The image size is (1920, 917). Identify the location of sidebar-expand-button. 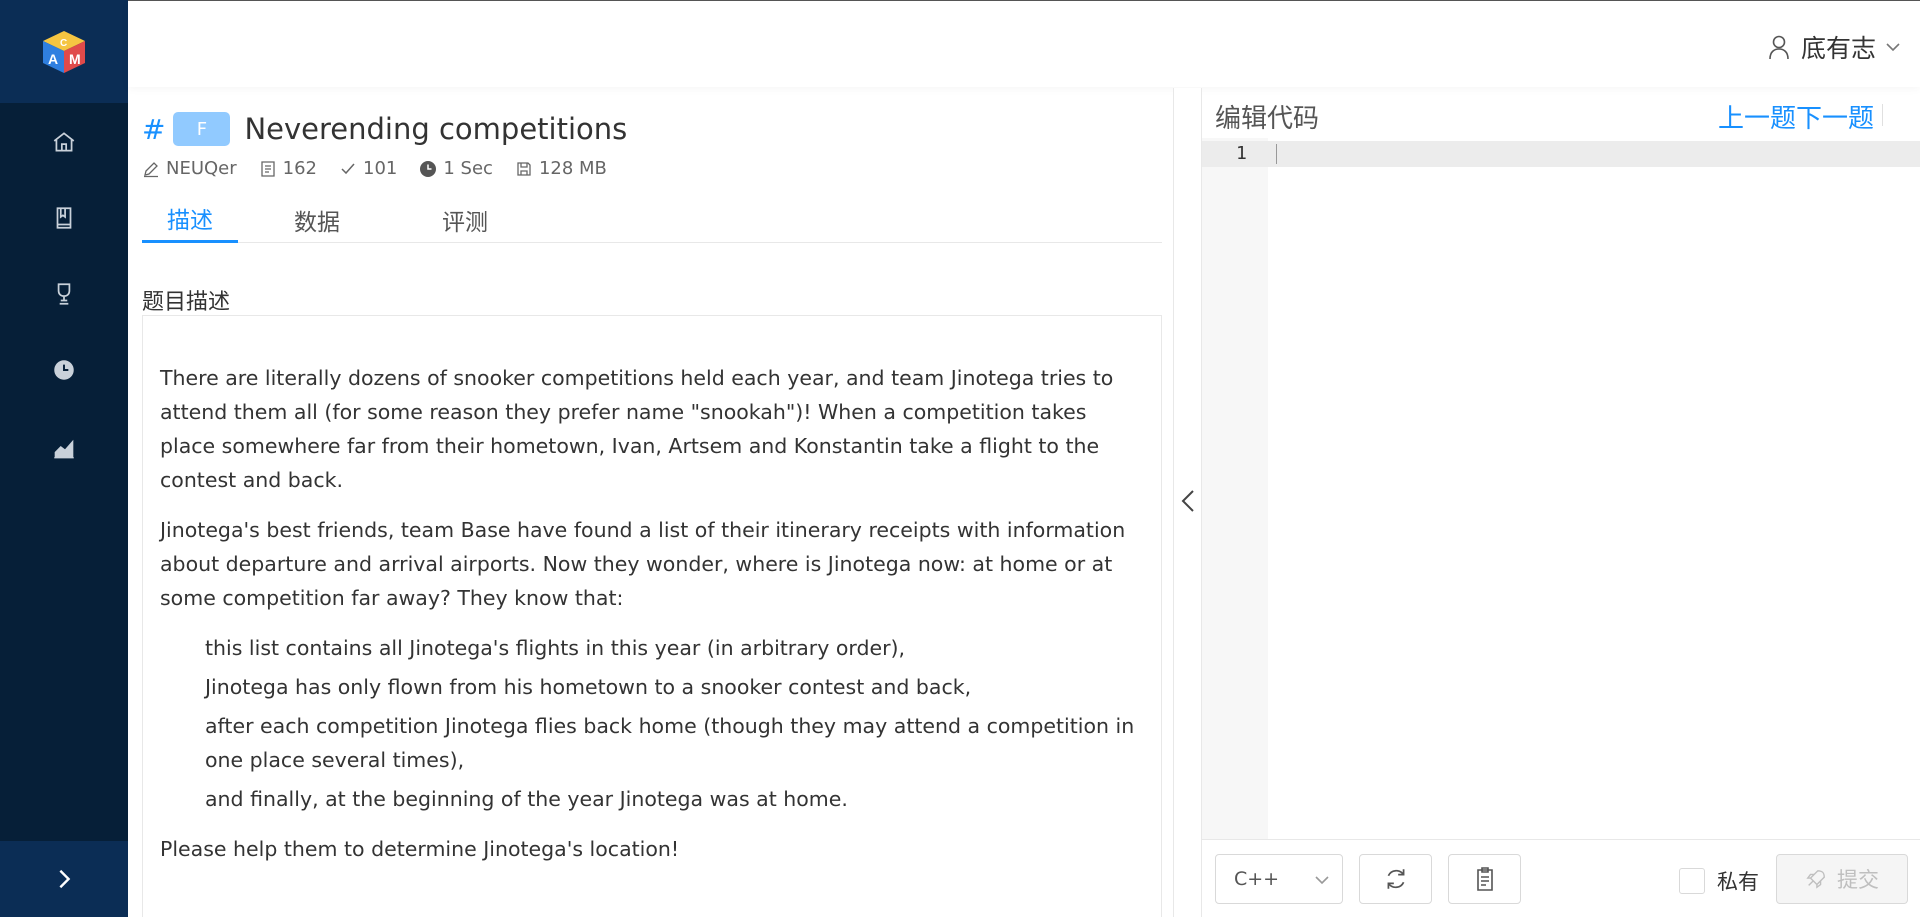
(64, 879).